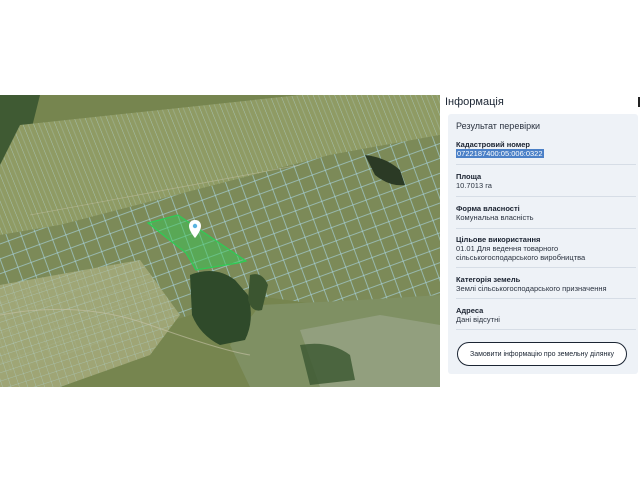 This screenshot has width=640, height=480. What do you see at coordinates (488, 208) in the screenshot?
I see `field-label: Форма власності` at bounding box center [488, 208].